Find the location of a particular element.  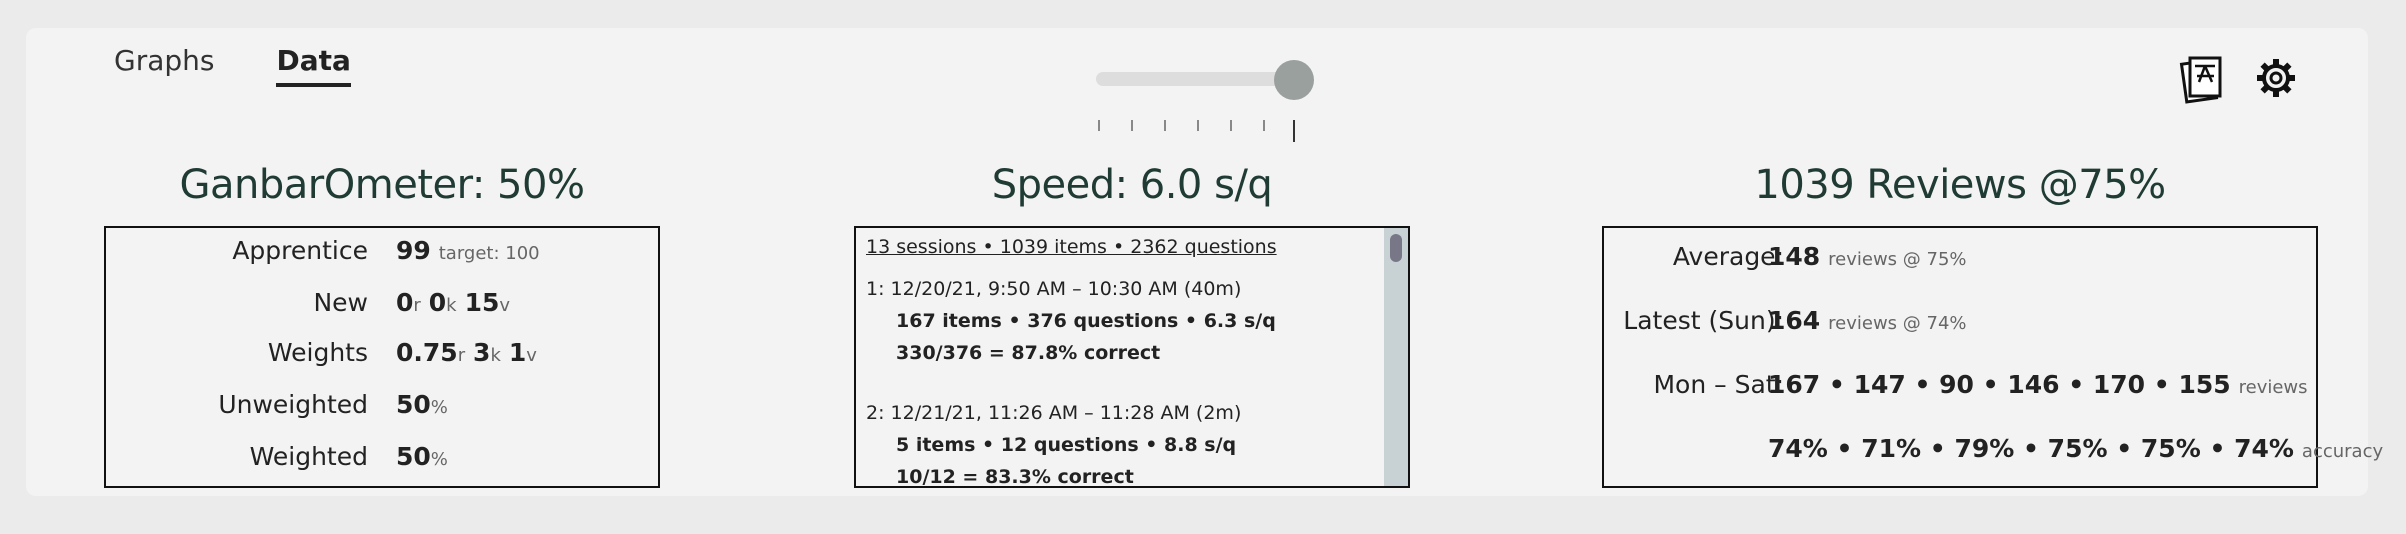

accuracy-suffix: accuracy is located at coordinates (2342, 451).